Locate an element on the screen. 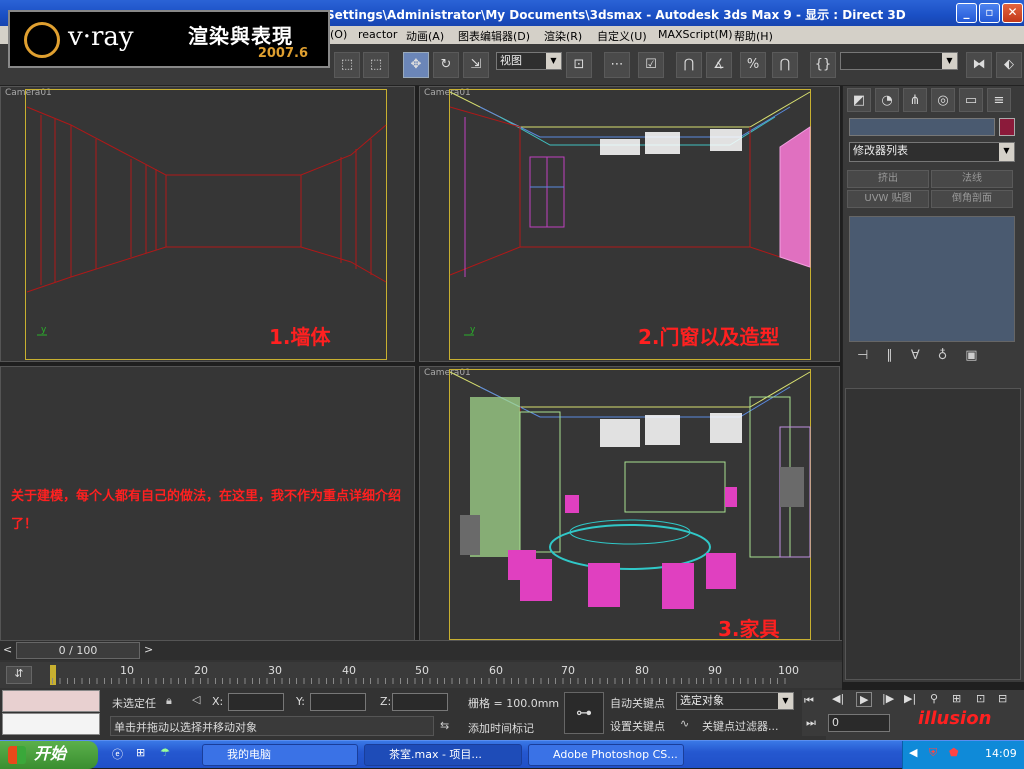 Image resolution: width=1024 pixels, height=769 pixels. zoom-extents-all-icon: ⊟ is located at coordinates (1002, 698).